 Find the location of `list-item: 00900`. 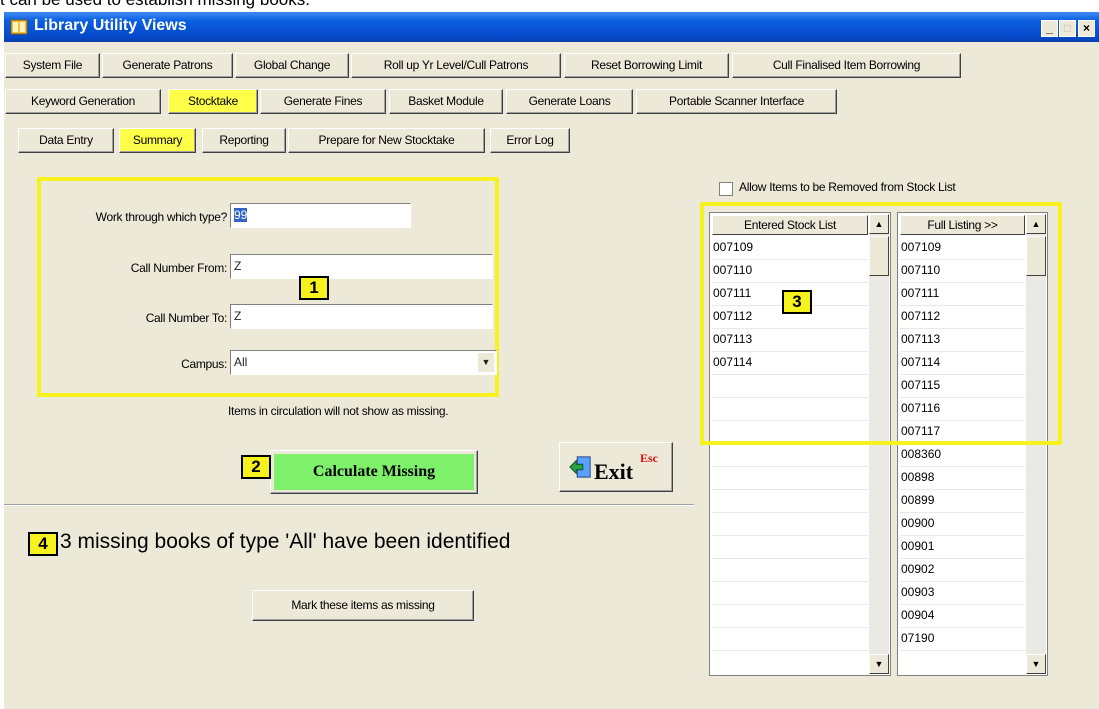

list-item: 00900 is located at coordinates (962, 524).